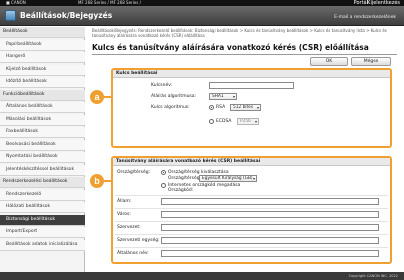 Image resolution: width=404 pixels, height=280 pixels. What do you see at coordinates (97, 181) in the screenshot?
I see `callout-b-badge: b` at bounding box center [97, 181].